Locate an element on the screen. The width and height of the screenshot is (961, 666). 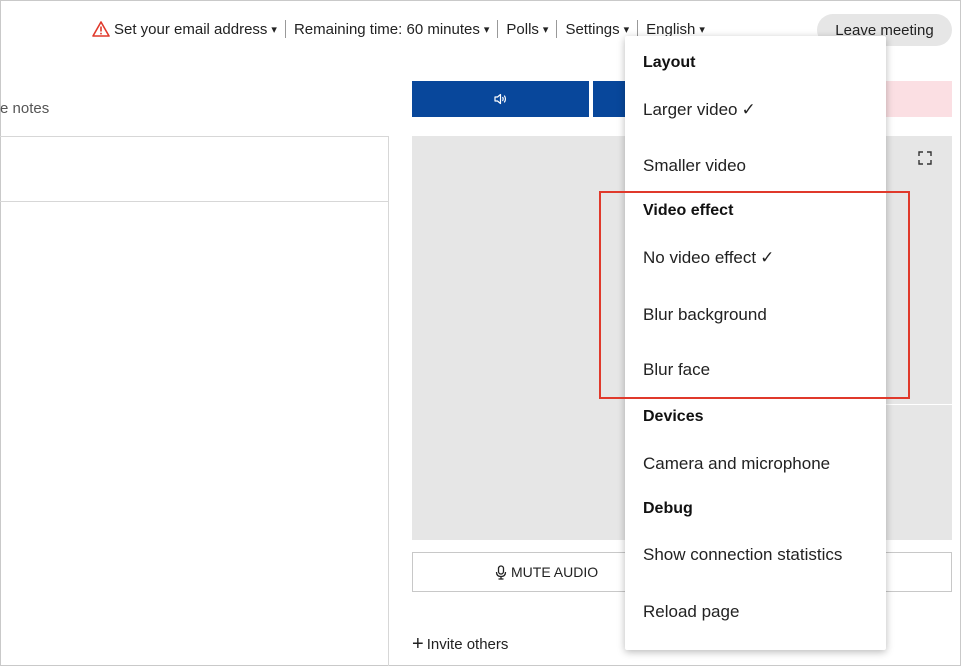
blur-background-label: Blur background is located at coordinates (705, 314).